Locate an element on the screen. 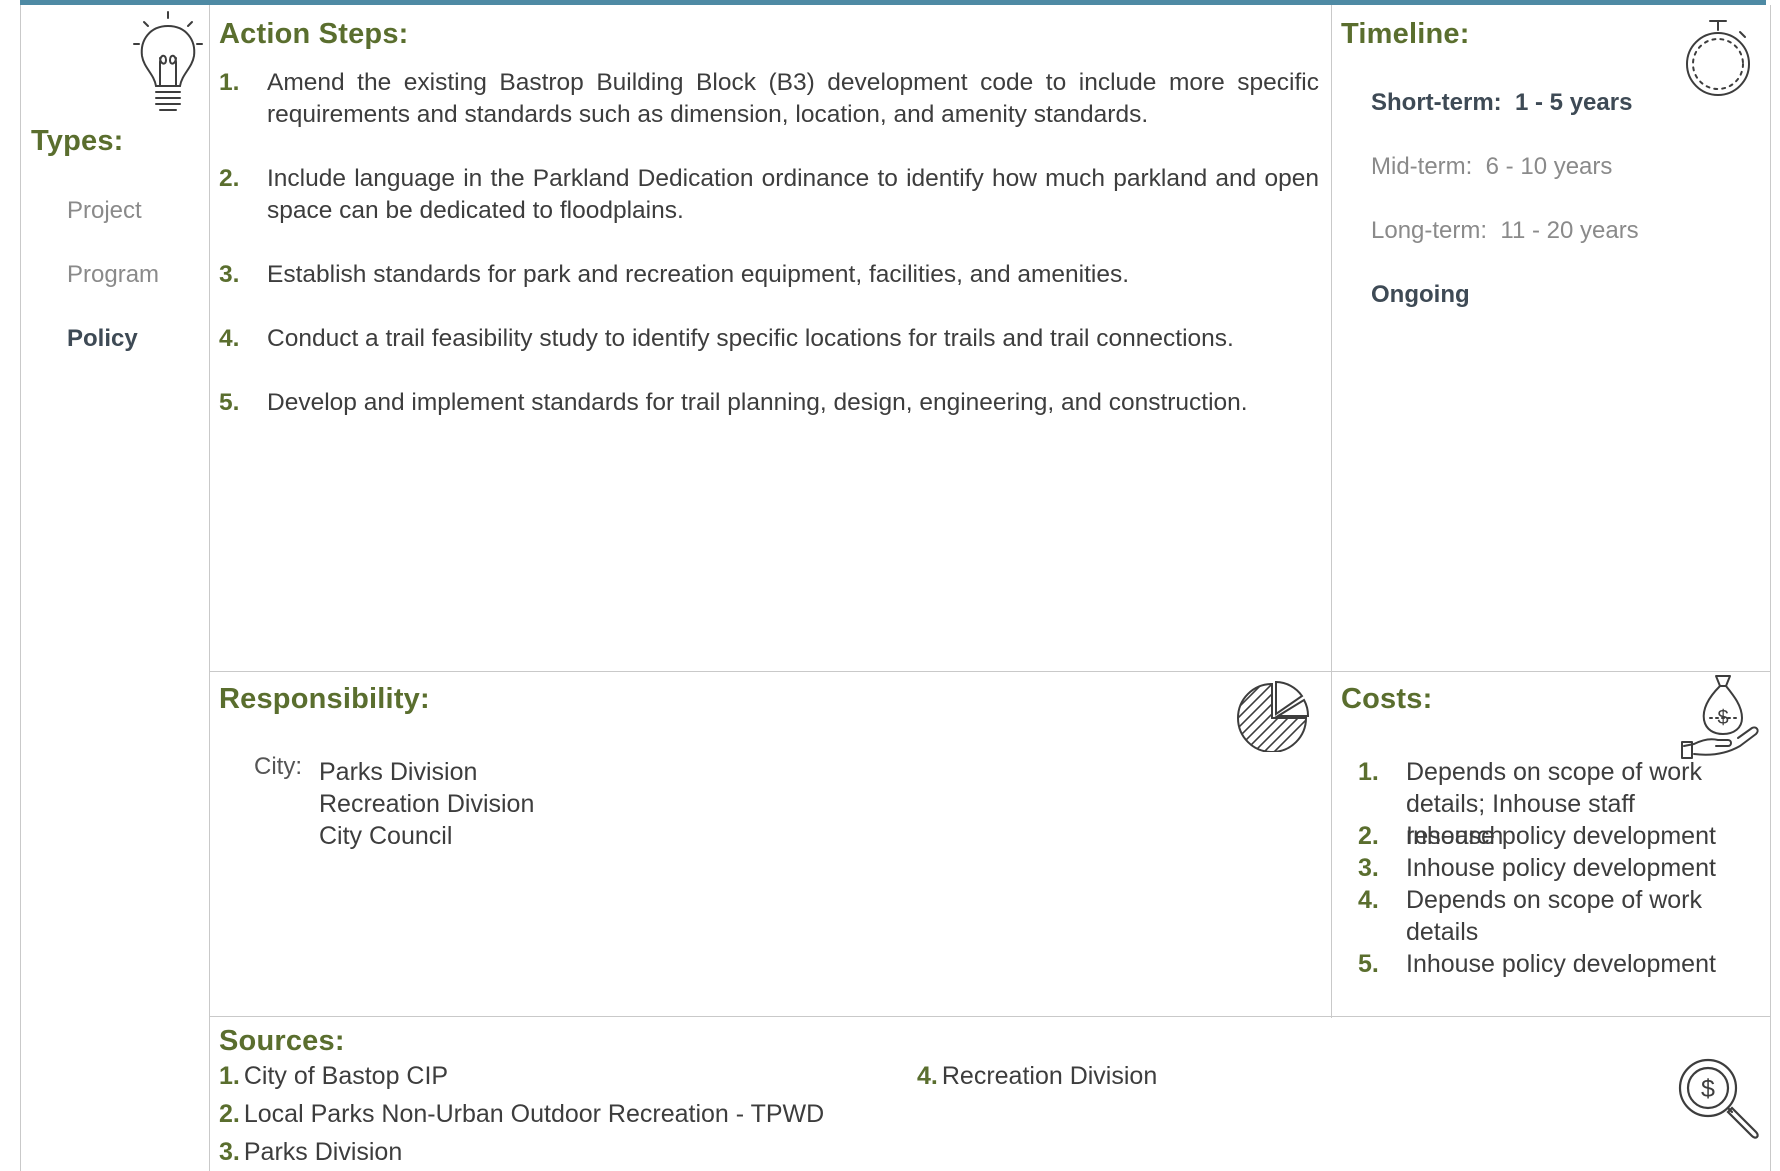 The width and height of the screenshot is (1780, 1171). timeline-long-term: Long-term: 11 - 20 years is located at coordinates (1505, 230).